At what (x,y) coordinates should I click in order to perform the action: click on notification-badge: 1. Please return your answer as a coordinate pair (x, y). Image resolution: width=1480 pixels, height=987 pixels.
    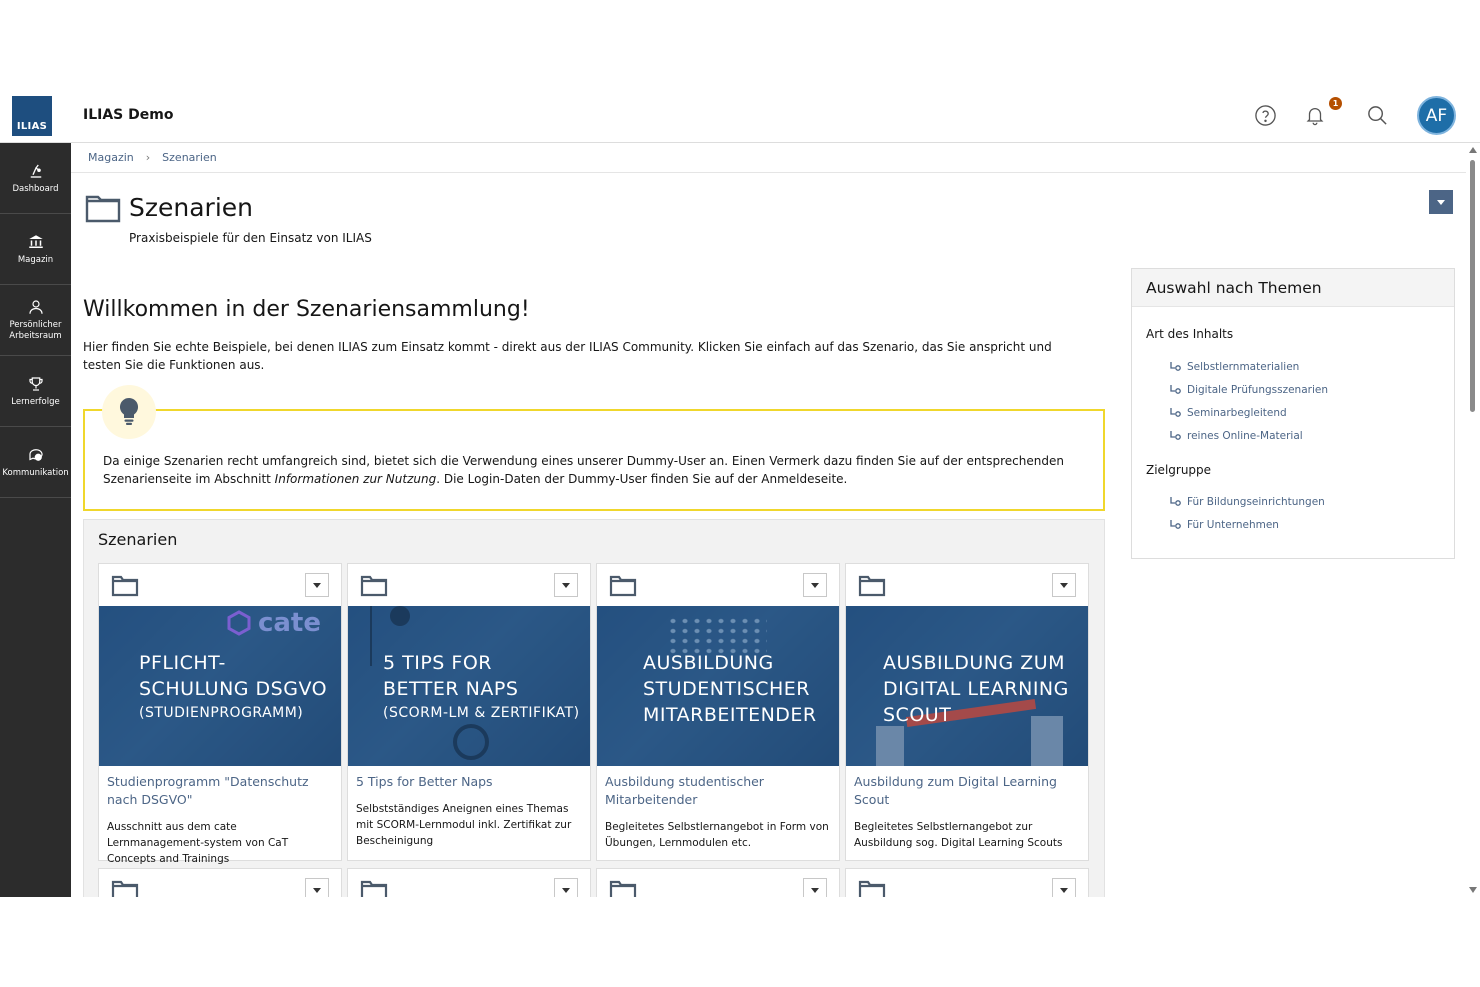
    Looking at the image, I should click on (1335, 103).